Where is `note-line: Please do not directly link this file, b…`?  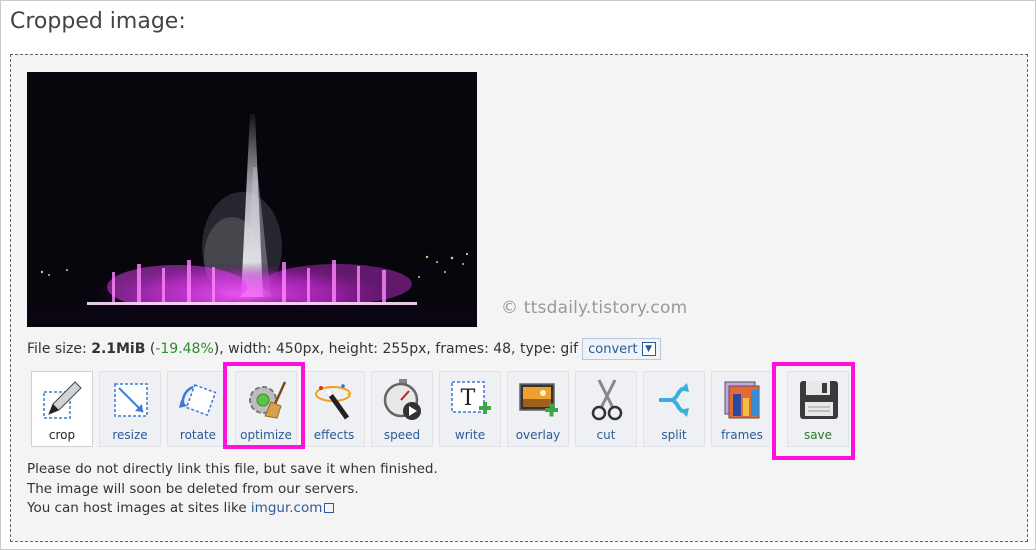
note-line: Please do not directly link this file, b… is located at coordinates (232, 469).